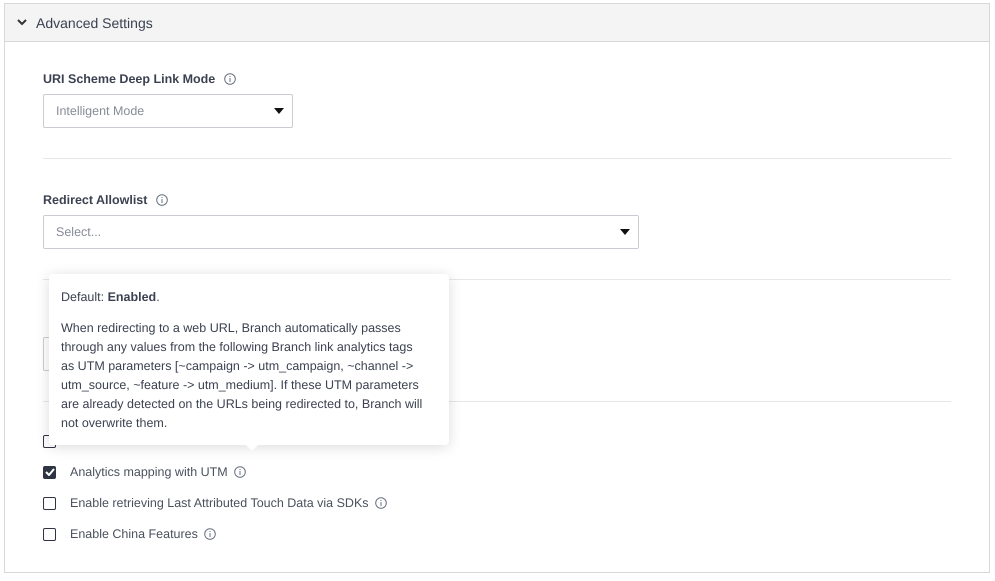 This screenshot has width=995, height=581. Describe the element at coordinates (242, 376) in the screenshot. I see `tooltip-text: When redirecting to a web URL, Branch automatically passes through any values from the following Branch link analytics tags as UTM parameters [~campaign -> utm_campaign, ~channel -> utm_source, ~feature -> utm_medium]. If these UTM parameters are already detected on the URLs being redirected to, Branch will not overwrite them.` at that location.